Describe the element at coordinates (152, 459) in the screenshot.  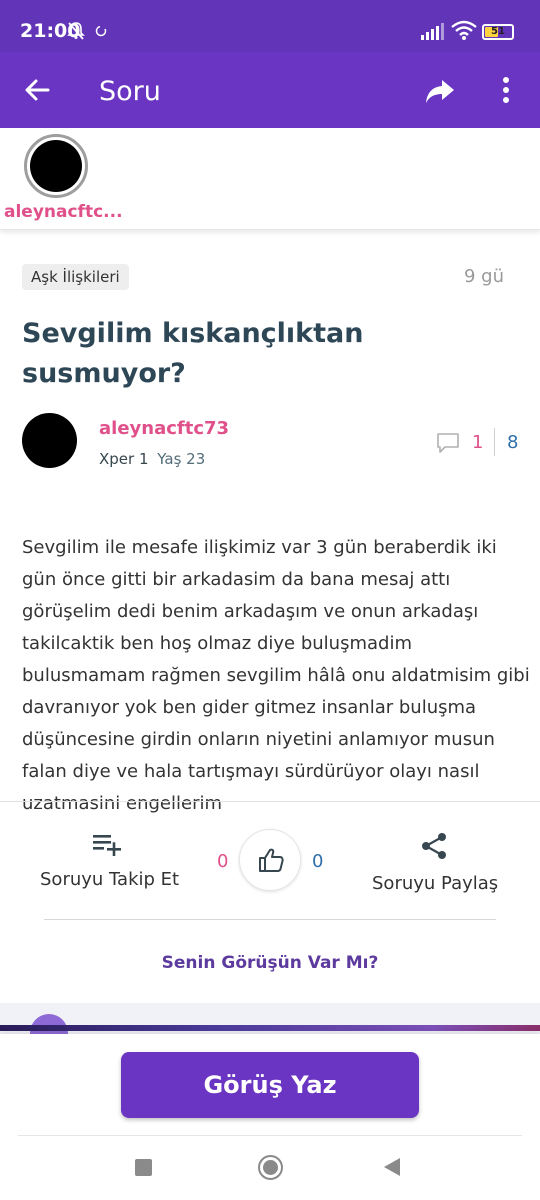
I see `asker-meta: Xper 1 Yaş 23` at that location.